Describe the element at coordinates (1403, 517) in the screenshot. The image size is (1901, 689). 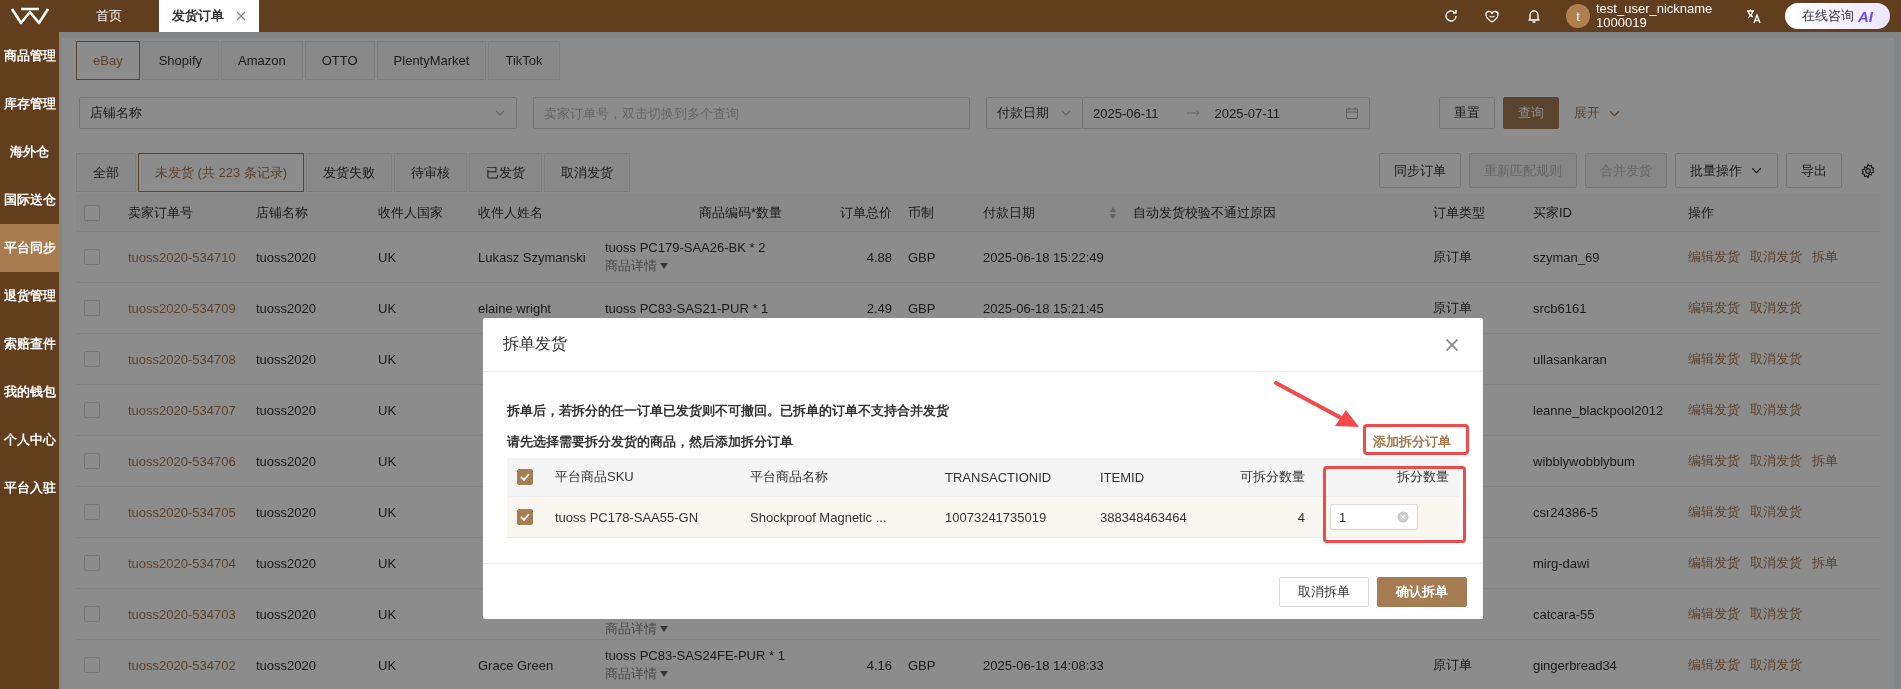
I see `clear-icon` at that location.